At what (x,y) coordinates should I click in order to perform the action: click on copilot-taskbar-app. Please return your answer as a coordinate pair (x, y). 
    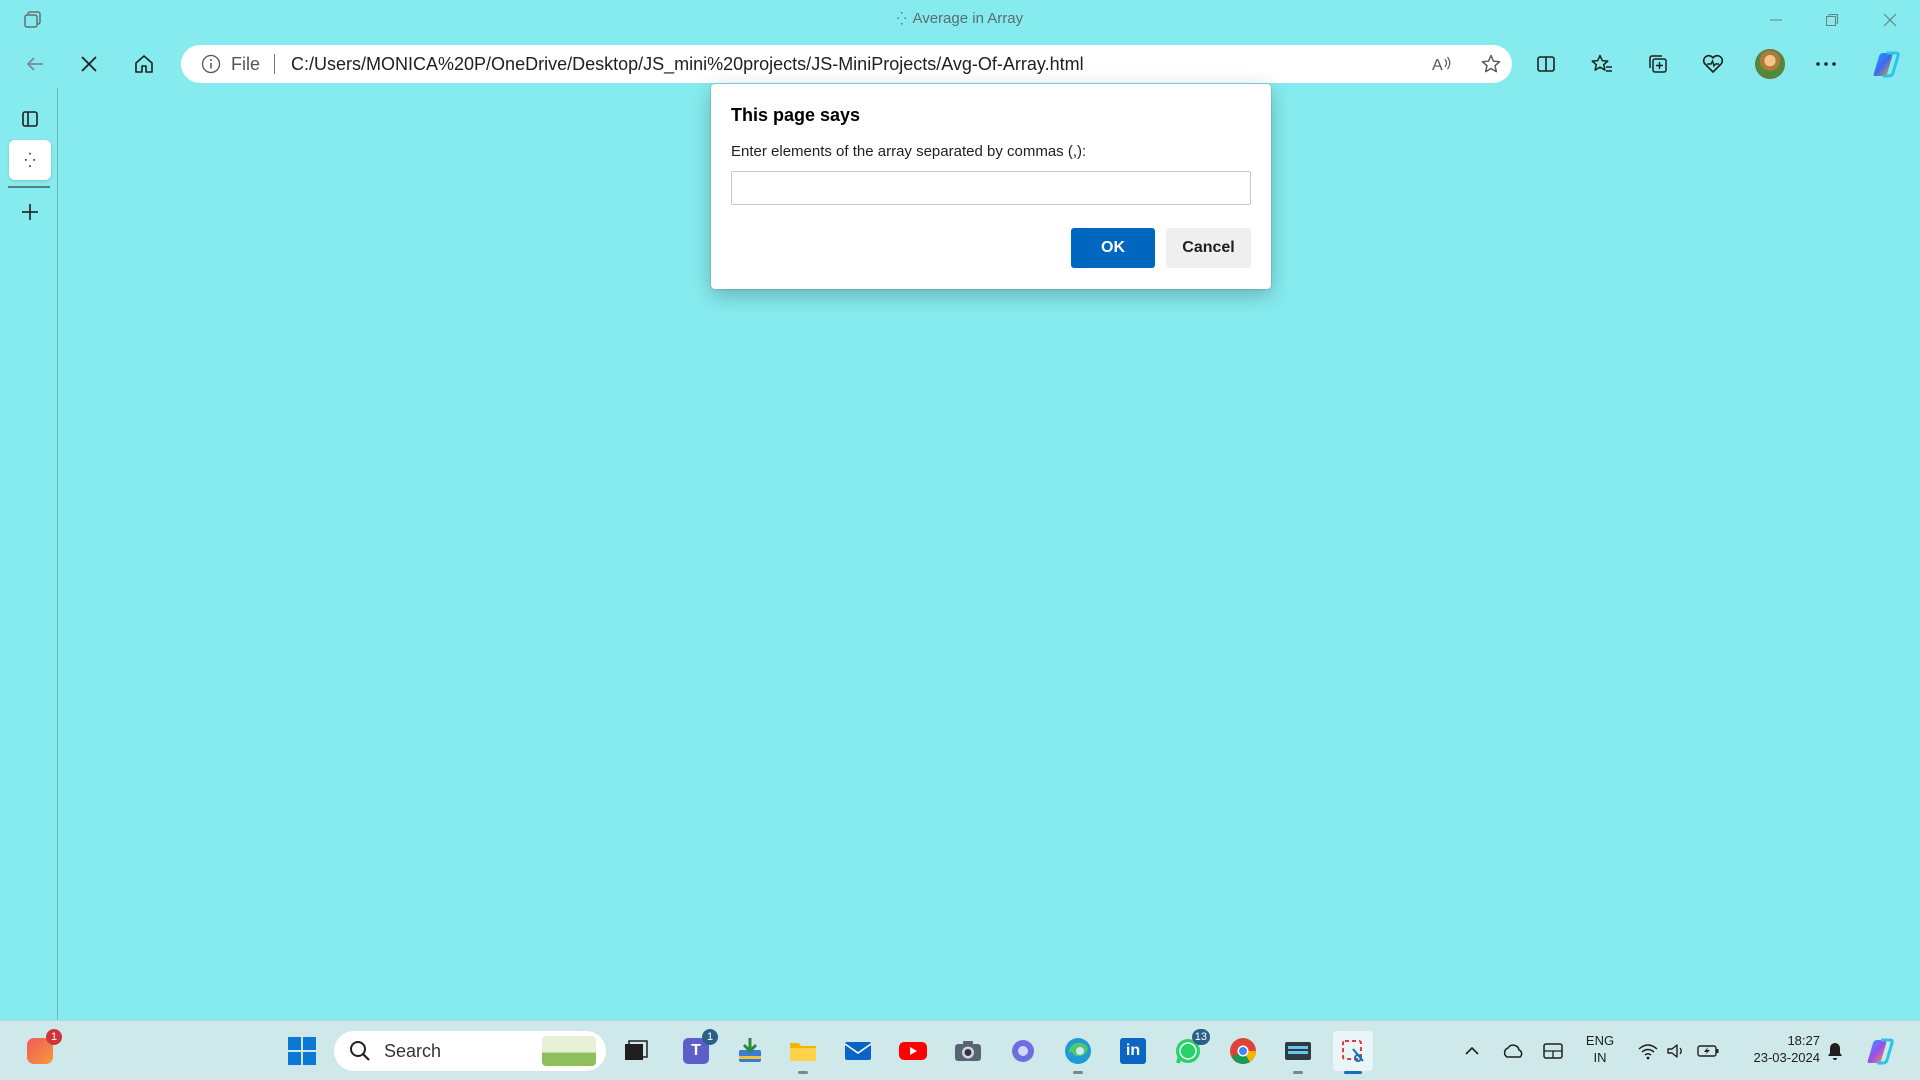
    Looking at the image, I should click on (1023, 1051).